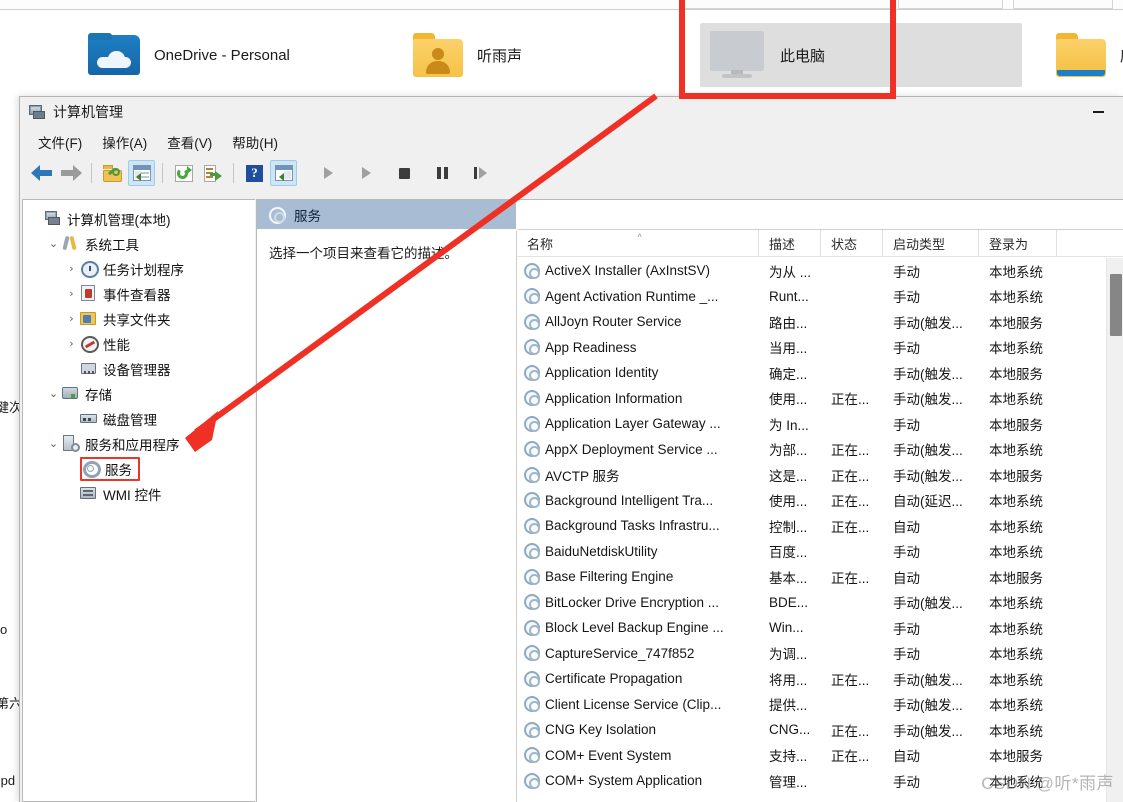 This screenshot has height=802, width=1123. What do you see at coordinates (141, 468) in the screenshot?
I see `tree-node: 服务` at bounding box center [141, 468].